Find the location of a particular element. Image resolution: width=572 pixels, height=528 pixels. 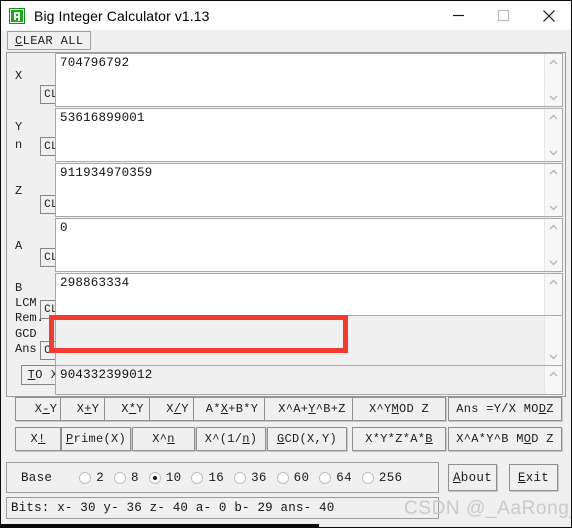

base-option-label-16: 16 is located at coordinates (216, 477).